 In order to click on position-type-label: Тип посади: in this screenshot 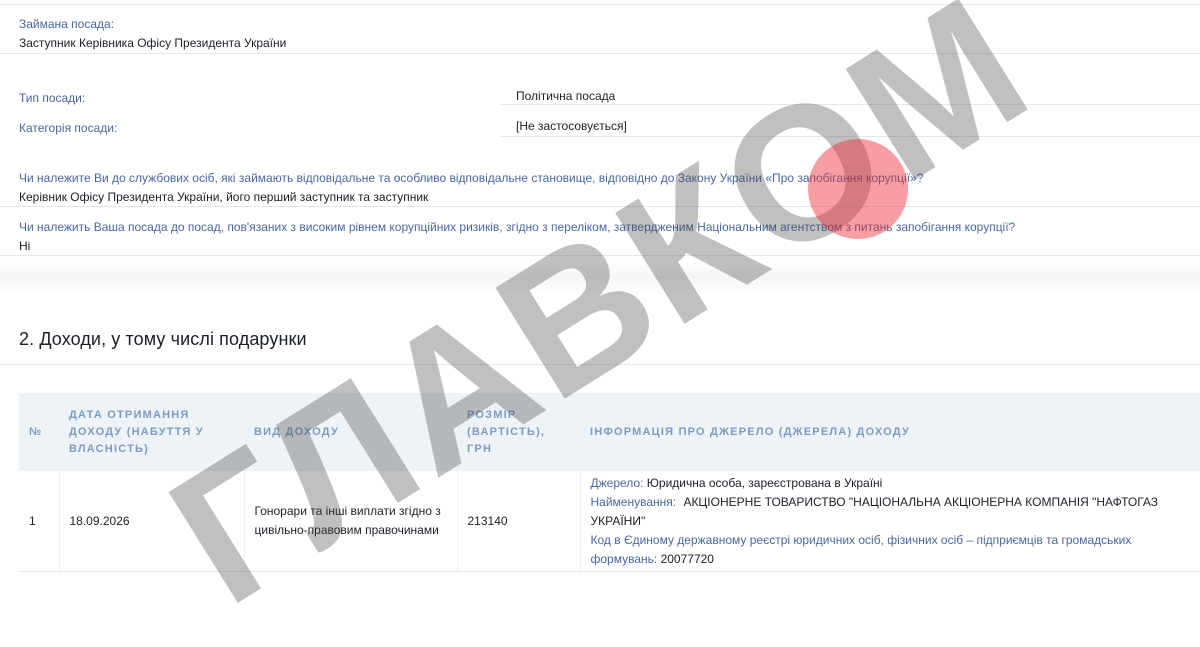, I will do `click(52, 98)`.